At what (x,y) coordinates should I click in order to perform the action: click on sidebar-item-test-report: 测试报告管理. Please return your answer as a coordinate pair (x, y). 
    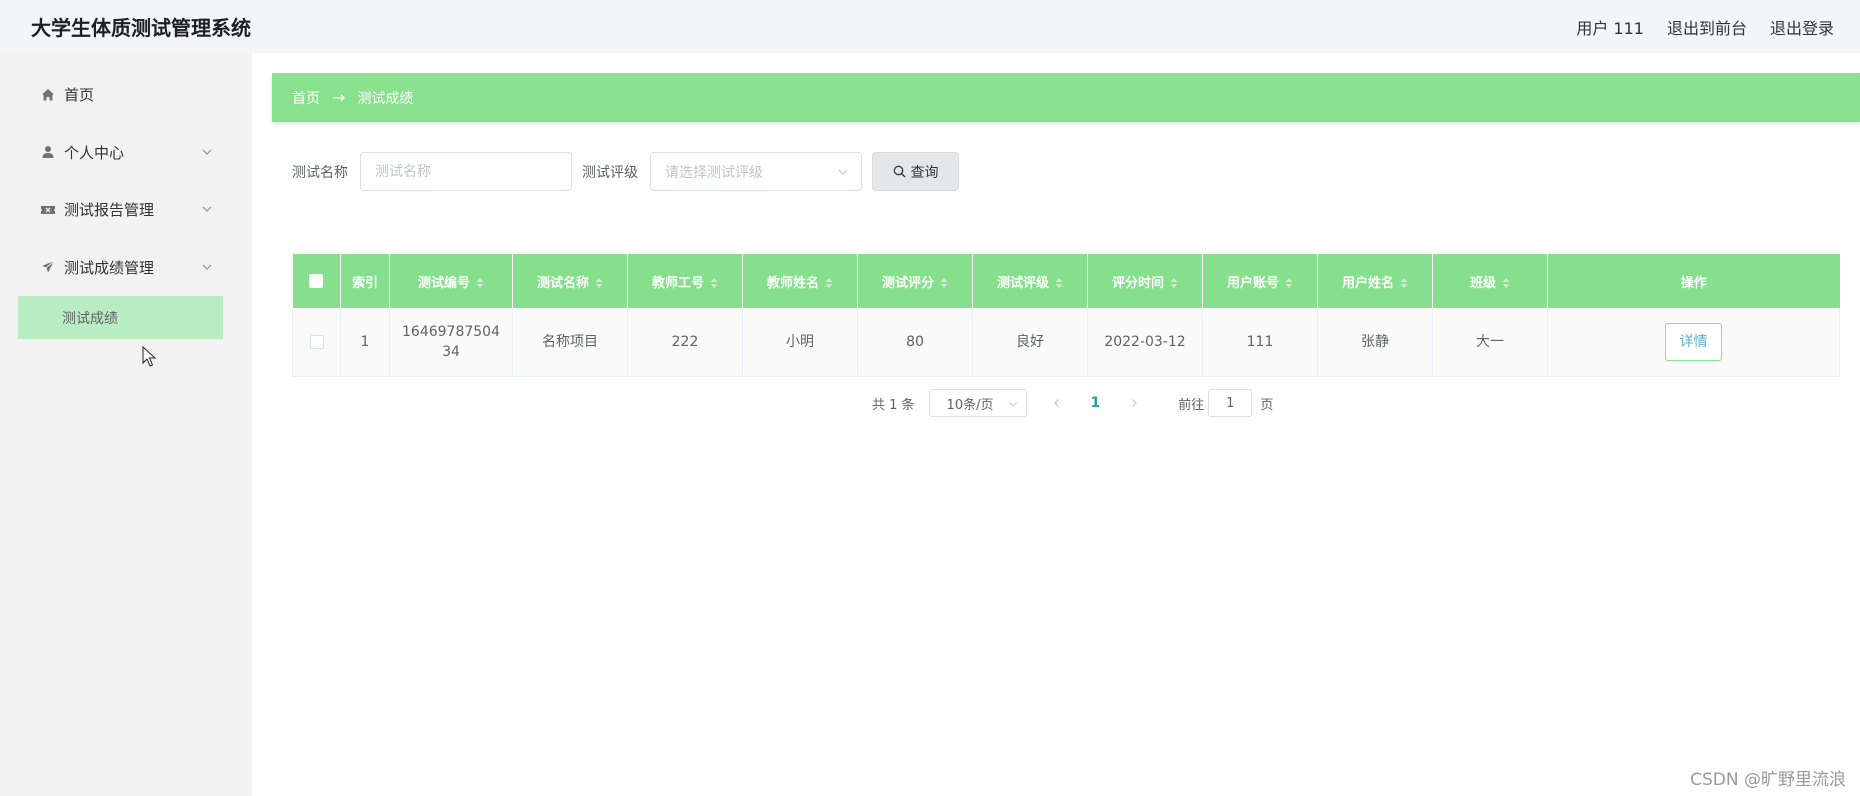
    Looking at the image, I should click on (120, 210).